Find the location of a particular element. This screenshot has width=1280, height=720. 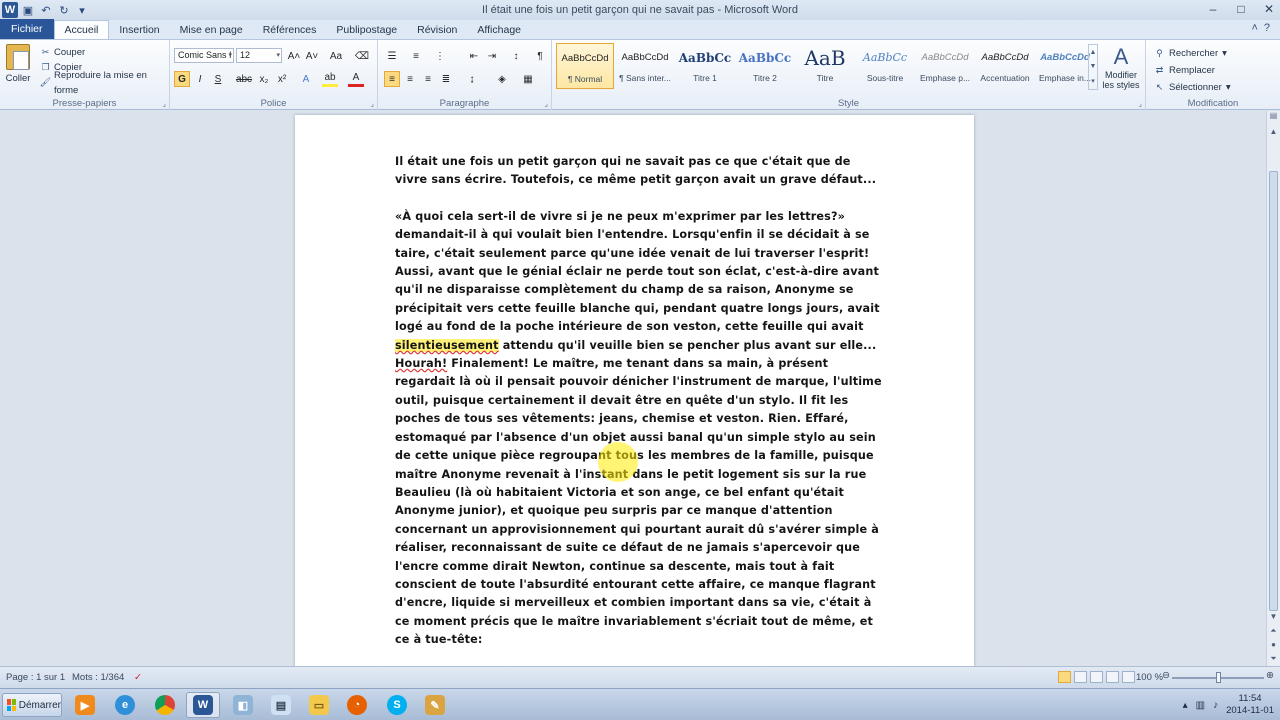

font-launcher-icon: ⌟ is located at coordinates (372, 103).